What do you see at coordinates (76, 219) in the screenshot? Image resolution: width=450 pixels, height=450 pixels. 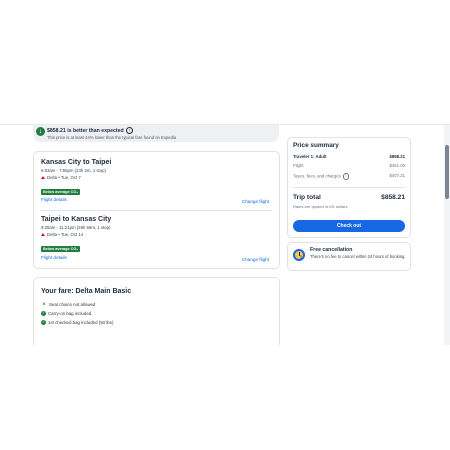 I see `segment-route: Taipei to Kansas City` at bounding box center [76, 219].